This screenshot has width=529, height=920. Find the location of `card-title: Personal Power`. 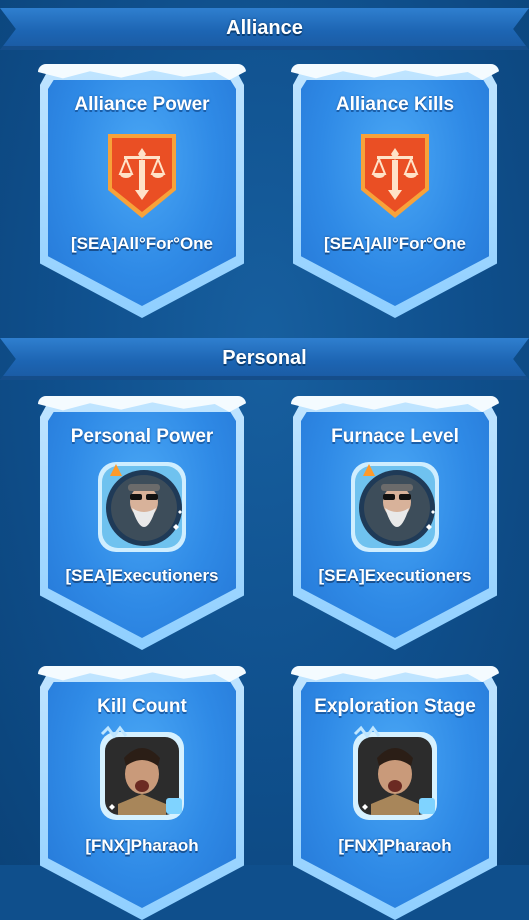

card-title: Personal Power is located at coordinates (142, 436).